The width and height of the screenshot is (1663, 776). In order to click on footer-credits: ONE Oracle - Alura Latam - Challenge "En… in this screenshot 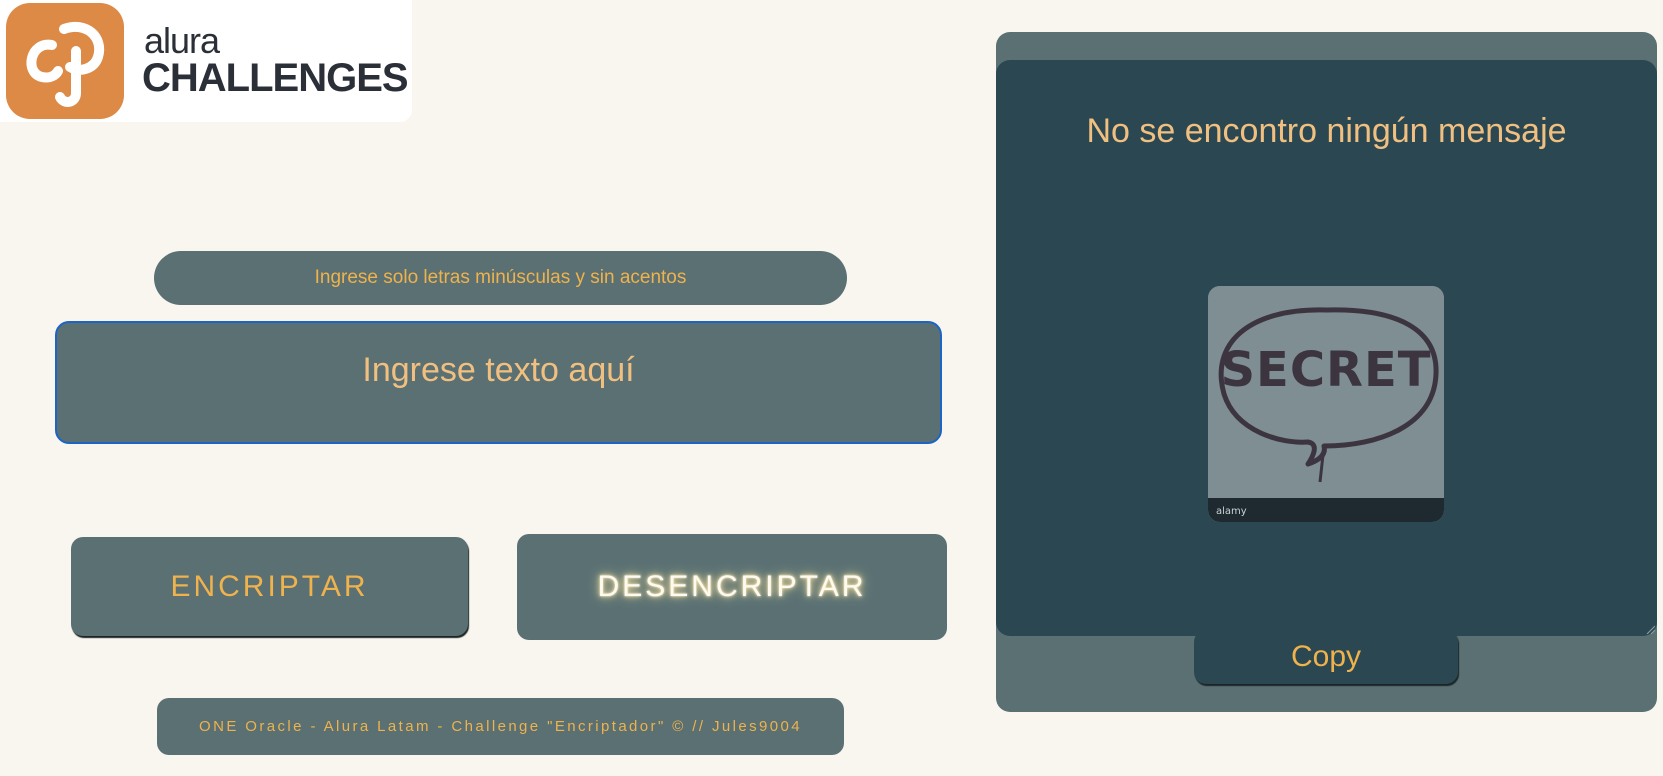, I will do `click(500, 726)`.